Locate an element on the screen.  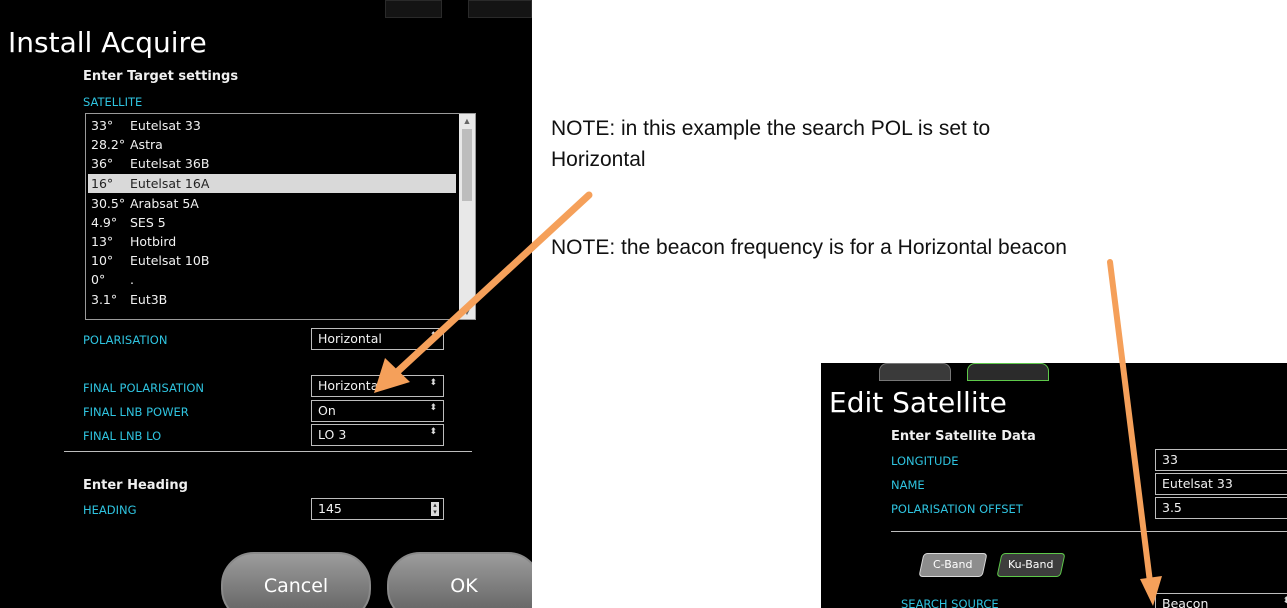
top-tab-fragment-active is located at coordinates (1008, 372).